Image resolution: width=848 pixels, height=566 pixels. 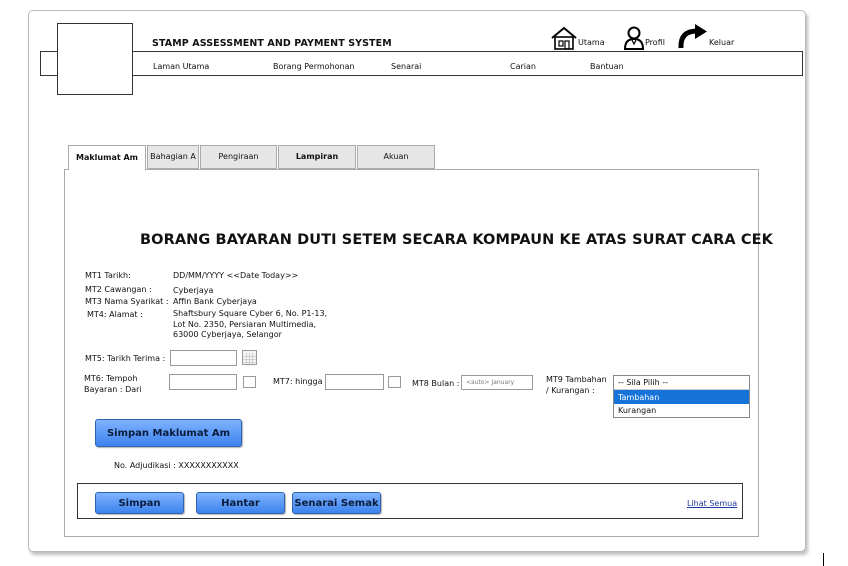 I want to click on nav-laman-utama: Laman Utama, so click(x=181, y=66).